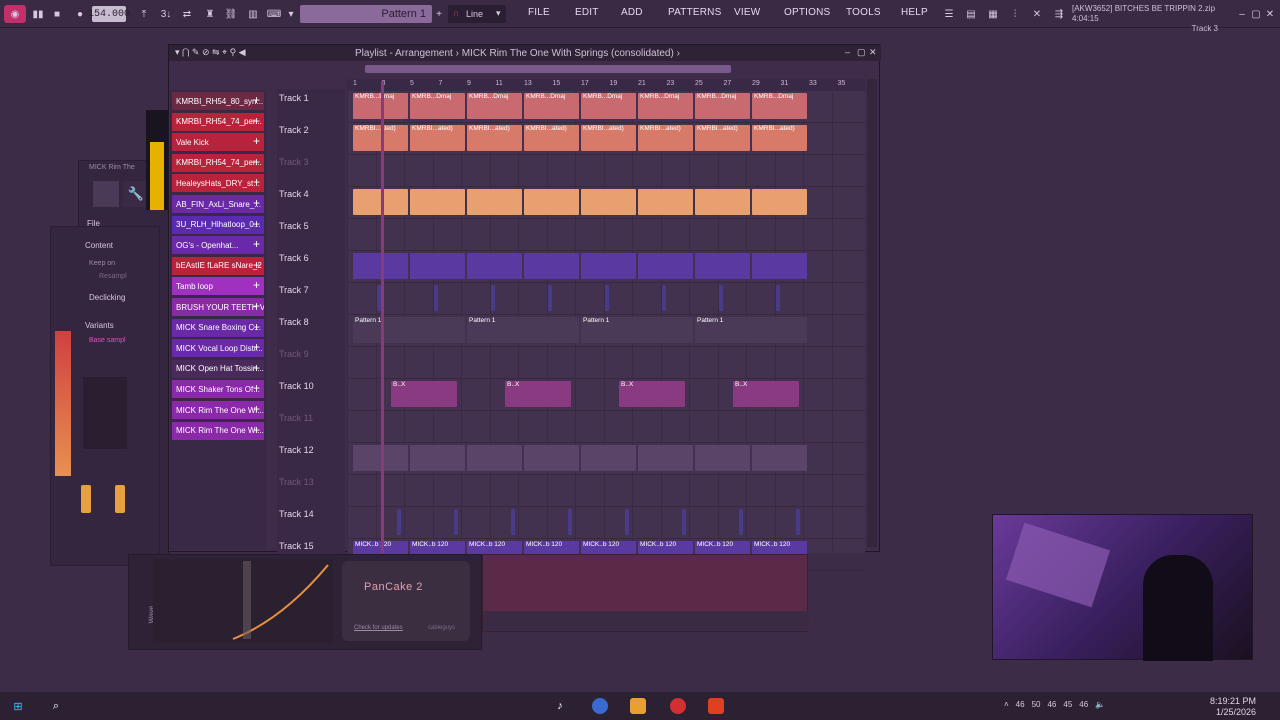 Image resolution: width=1280 pixels, height=720 pixels. Describe the element at coordinates (382, 317) in the screenshot. I see `playhead` at that location.